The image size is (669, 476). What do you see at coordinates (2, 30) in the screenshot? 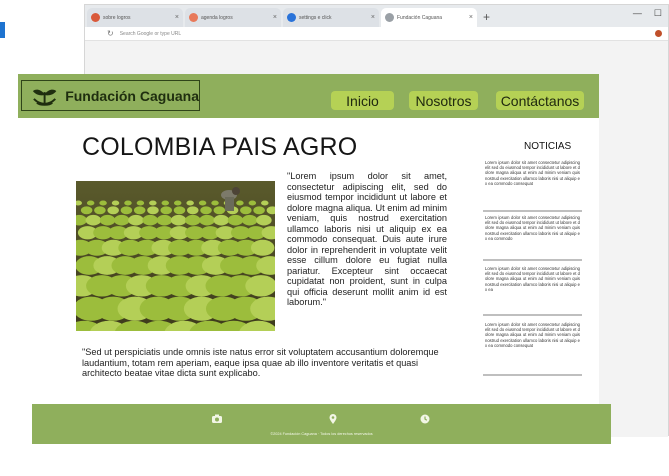
I see `window-edge-marker` at bounding box center [2, 30].